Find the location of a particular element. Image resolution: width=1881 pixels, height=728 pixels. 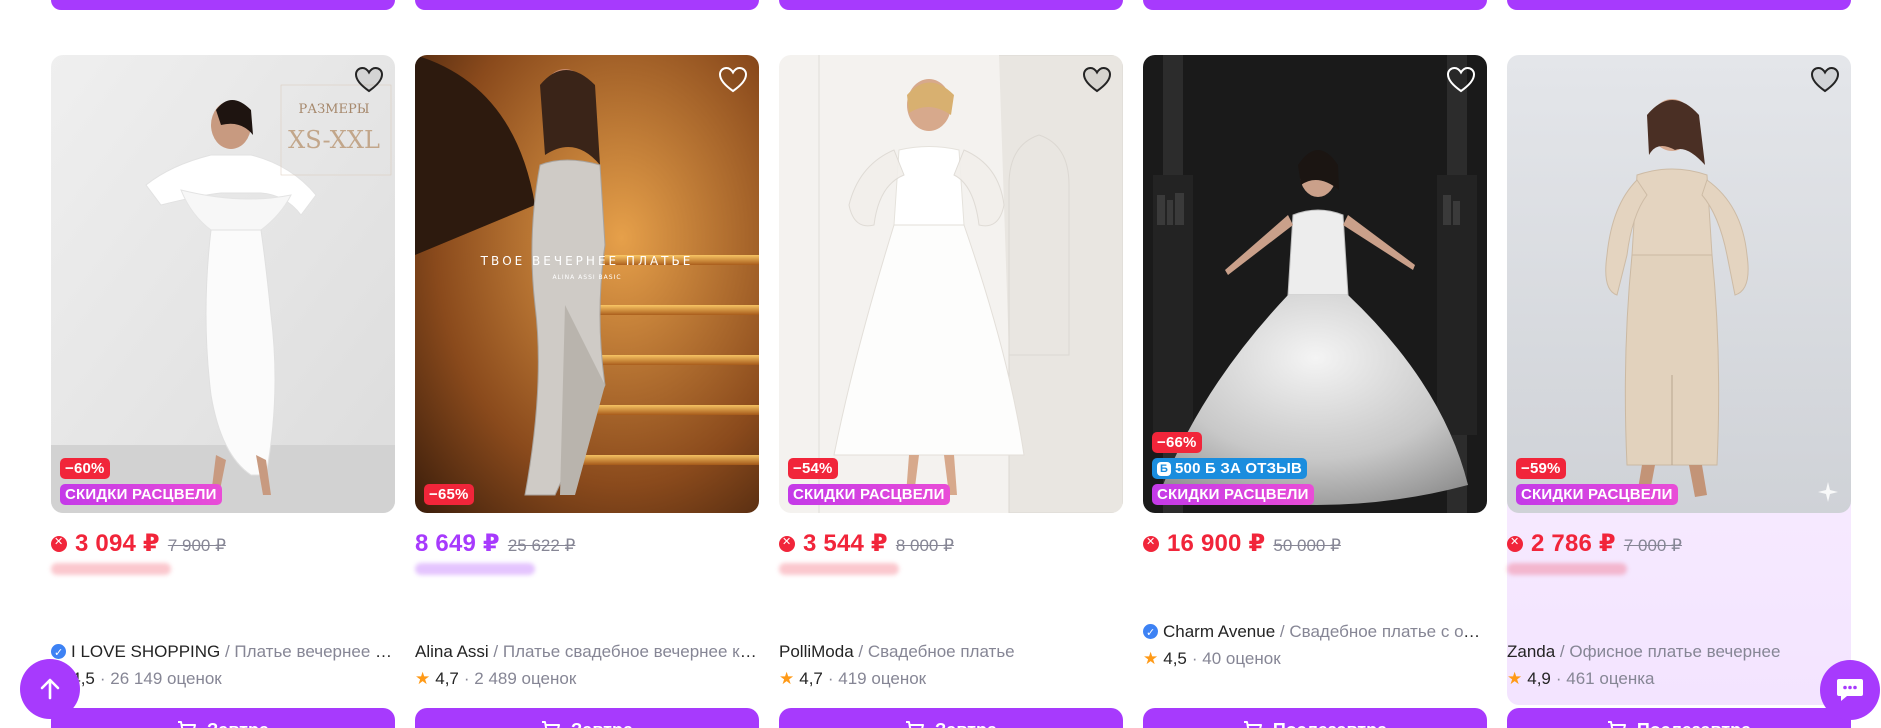

discount-badge: −59% is located at coordinates (1541, 468).